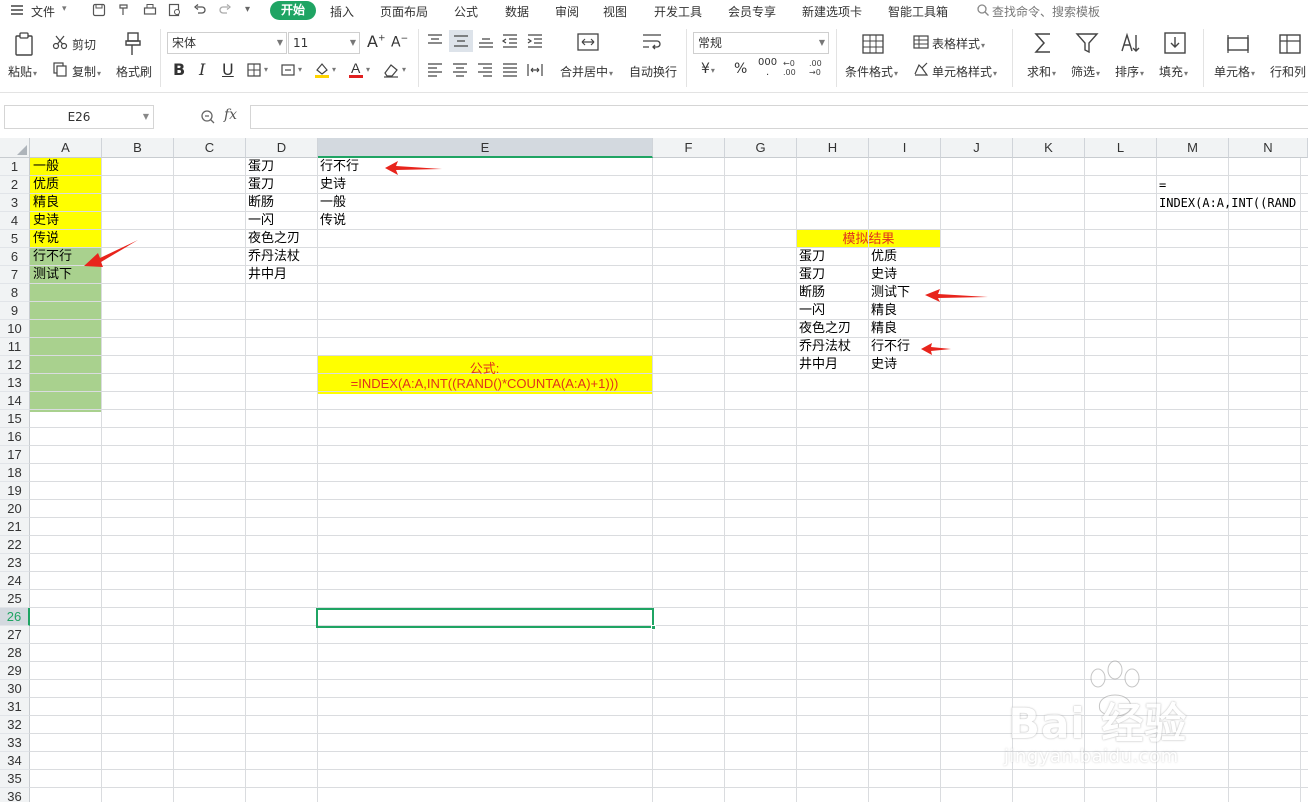 This screenshot has height=802, width=1308. Describe the element at coordinates (1175, 43) in the screenshot. I see `fill-down-icon` at that location.